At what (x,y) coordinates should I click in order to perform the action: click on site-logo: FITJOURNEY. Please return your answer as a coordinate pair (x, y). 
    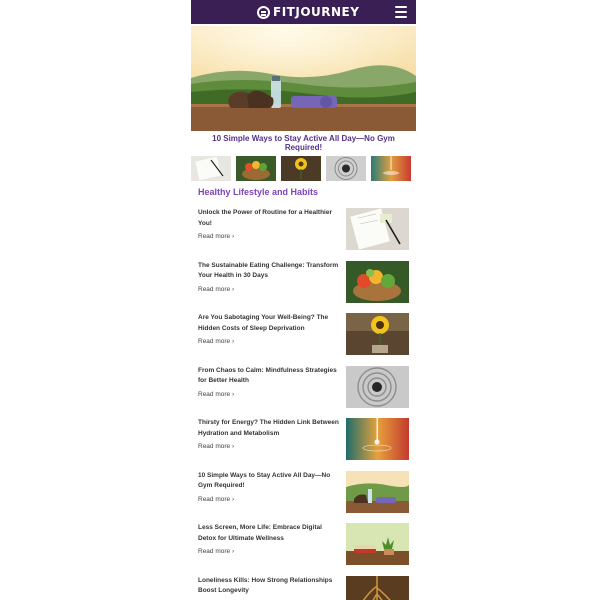
    Looking at the image, I should click on (308, 12).